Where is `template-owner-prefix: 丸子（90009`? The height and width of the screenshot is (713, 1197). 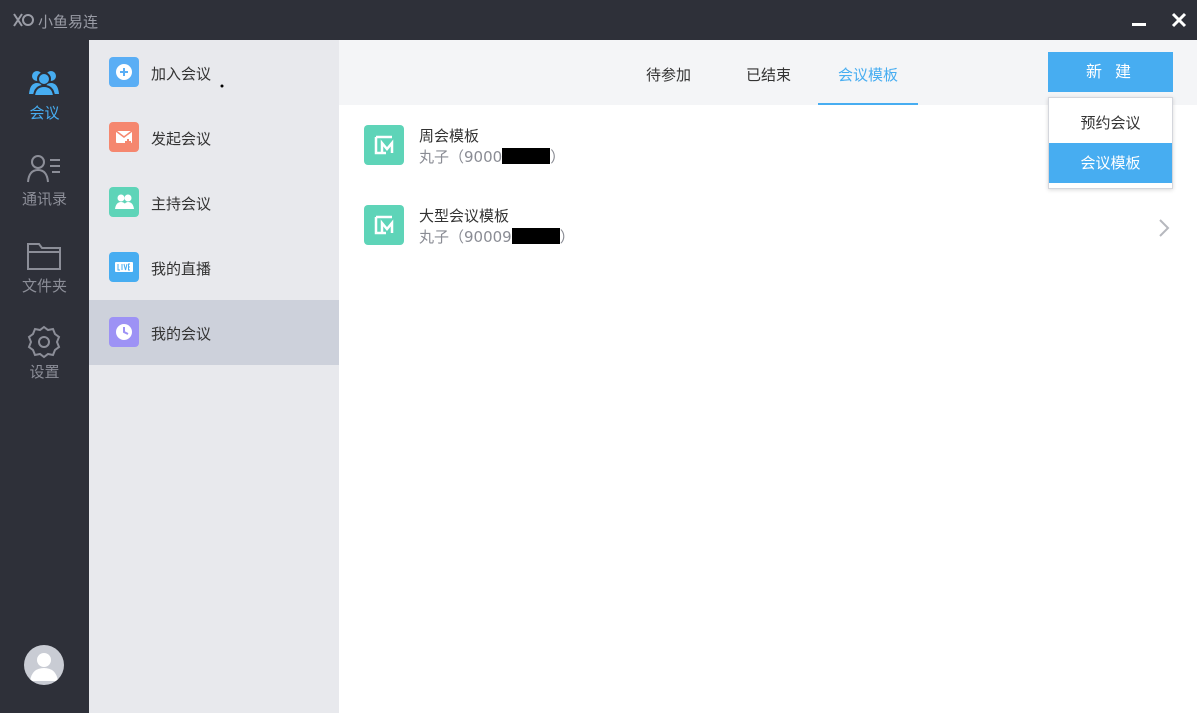 template-owner-prefix: 丸子（90009 is located at coordinates (465, 237).